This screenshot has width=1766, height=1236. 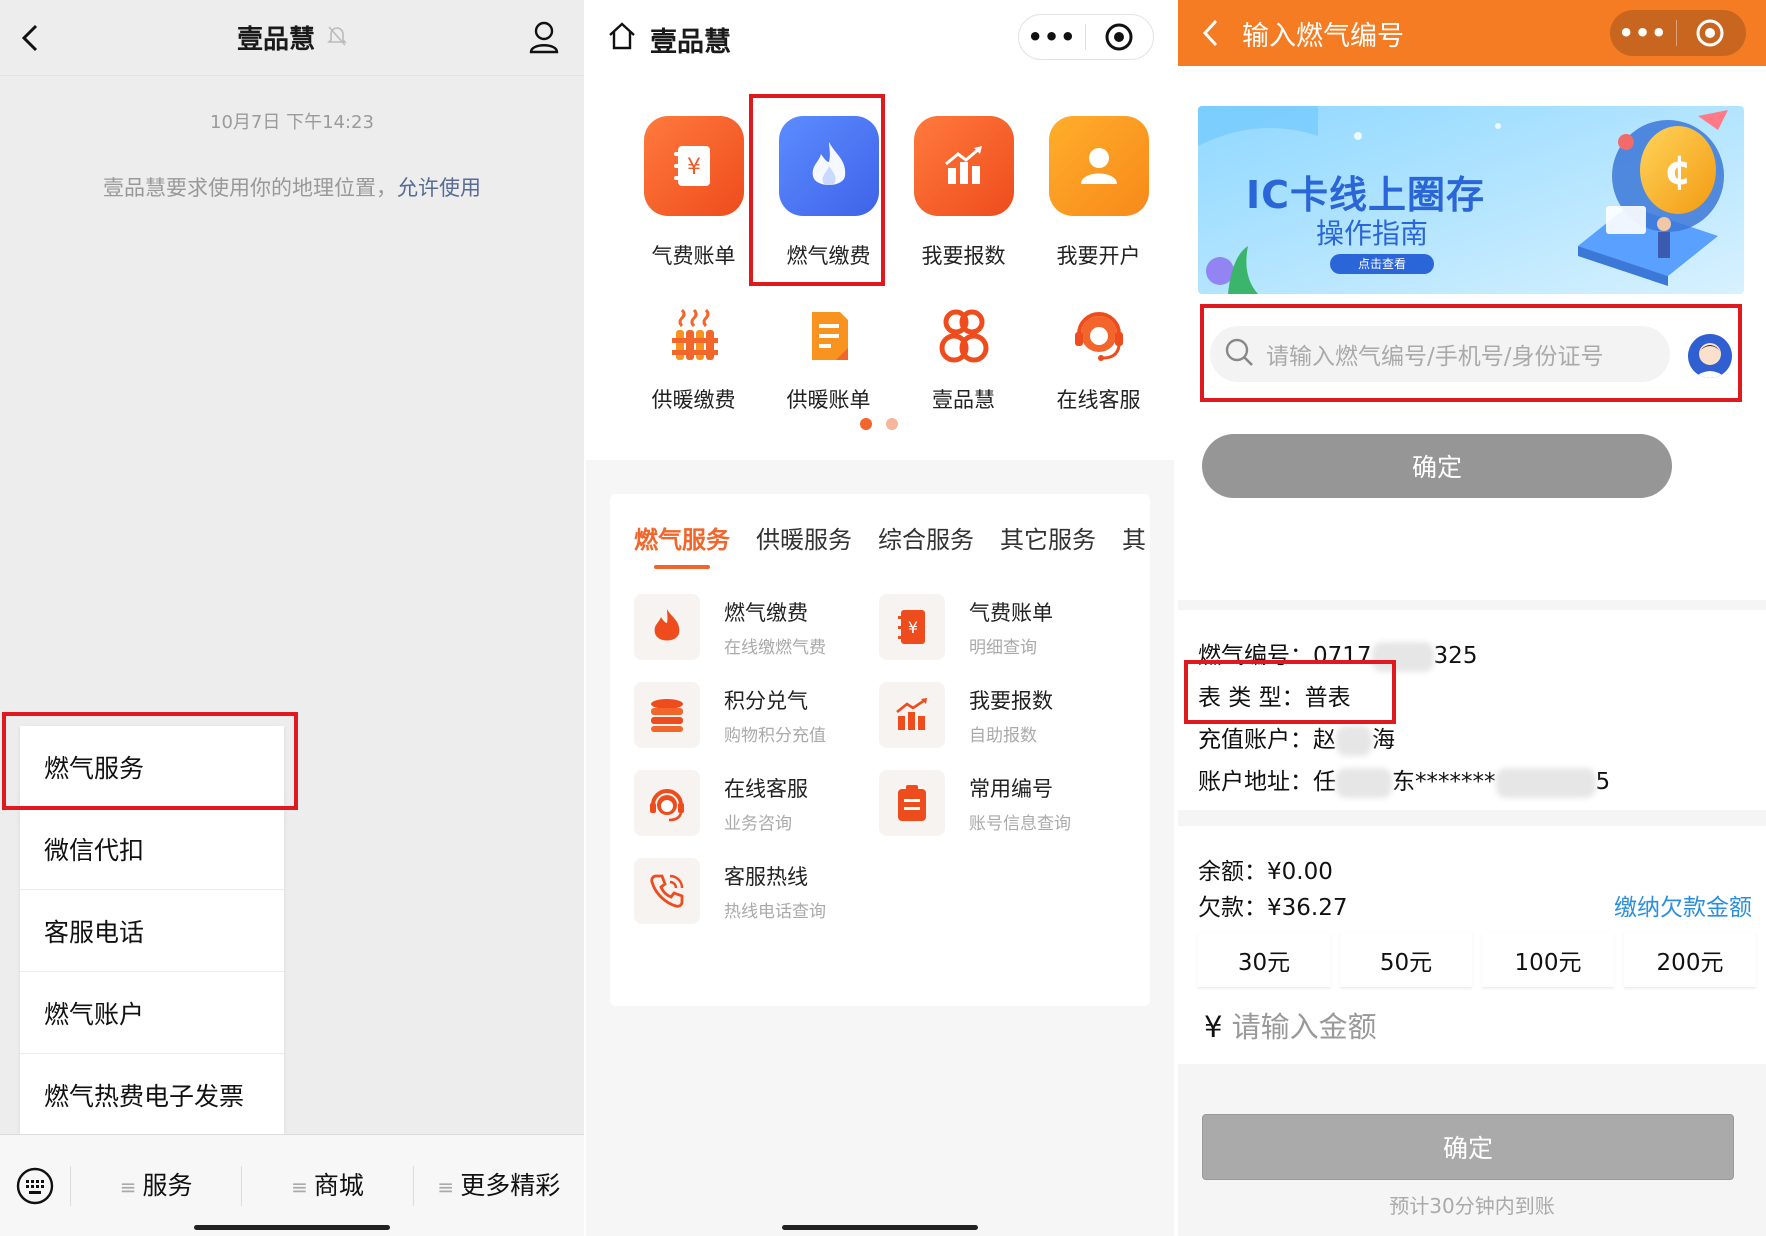 I want to click on account-address-label: 账户地址：, so click(x=1255, y=782).